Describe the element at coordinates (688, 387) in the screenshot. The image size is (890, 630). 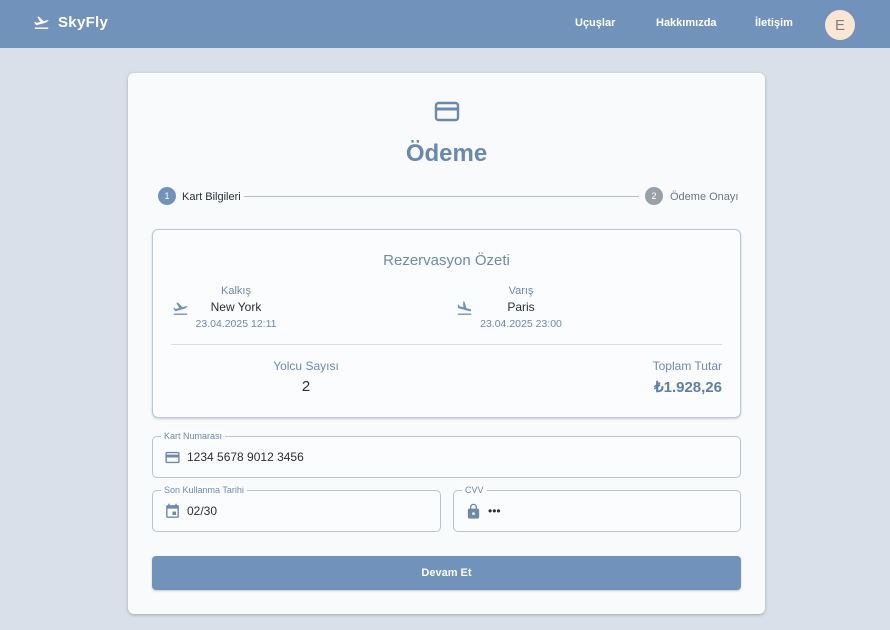
I see `total-amount-value: ₺1.928,26` at that location.